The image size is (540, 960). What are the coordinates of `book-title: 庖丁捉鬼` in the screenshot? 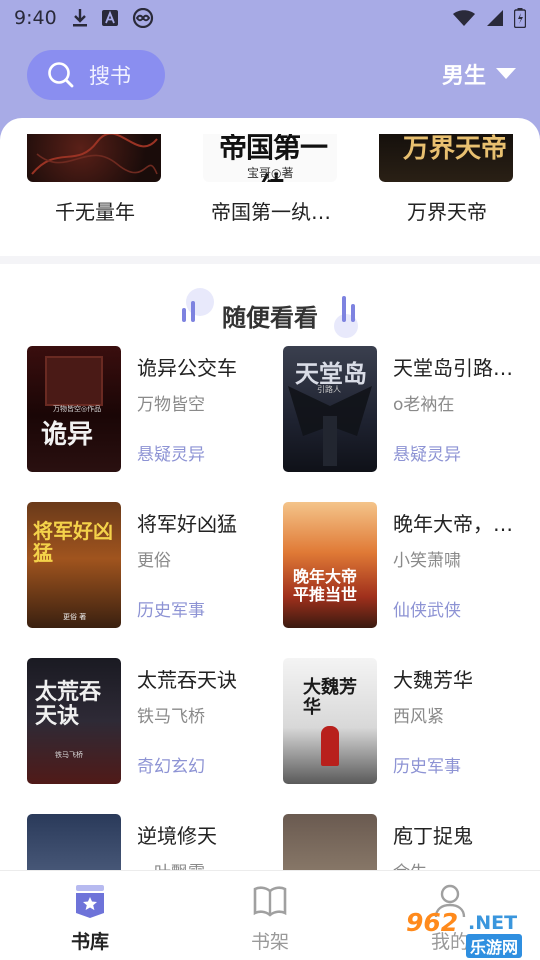 It's located at (433, 836).